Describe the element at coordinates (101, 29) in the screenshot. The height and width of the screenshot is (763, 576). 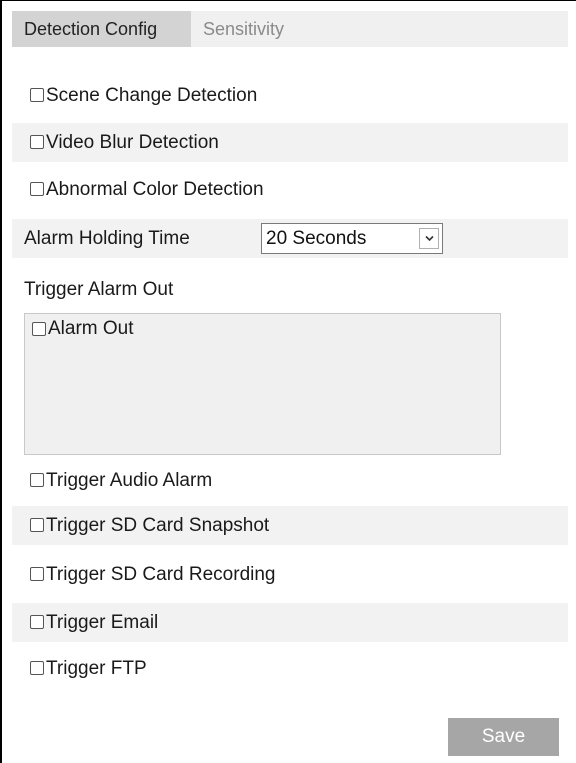
I see `tab-detection-config: Detection Config` at that location.